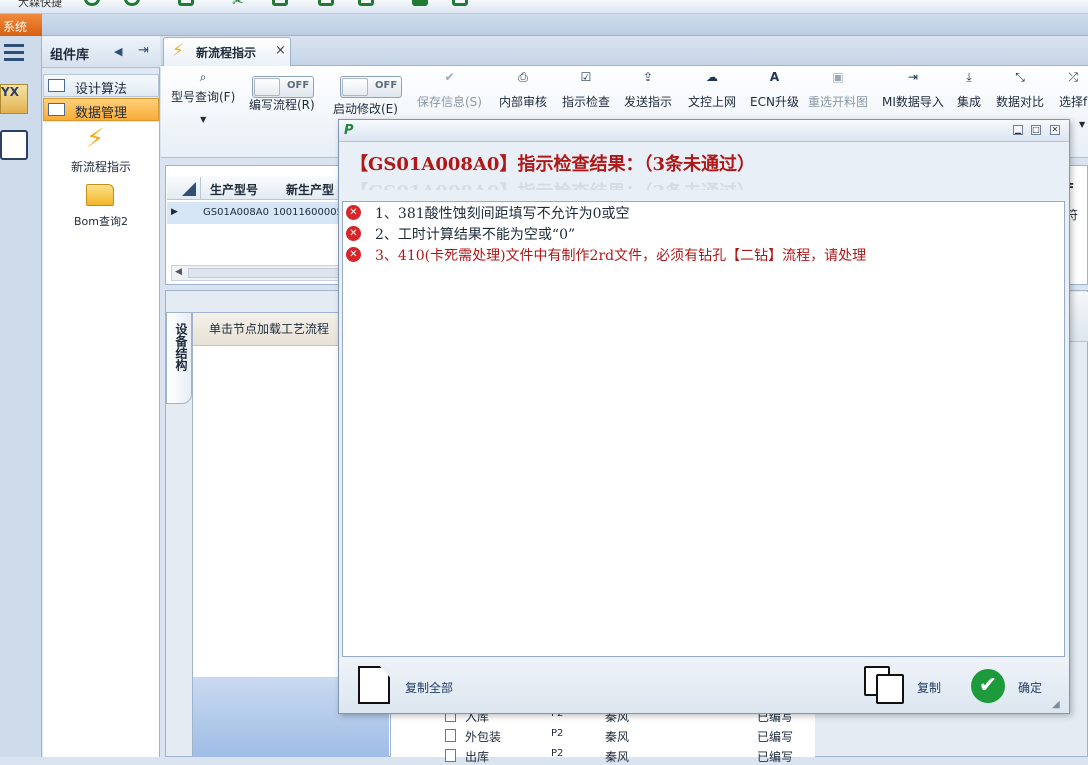 The image size is (1088, 765). What do you see at coordinates (1036, 130) in the screenshot?
I see `maximize-icon: □` at bounding box center [1036, 130].